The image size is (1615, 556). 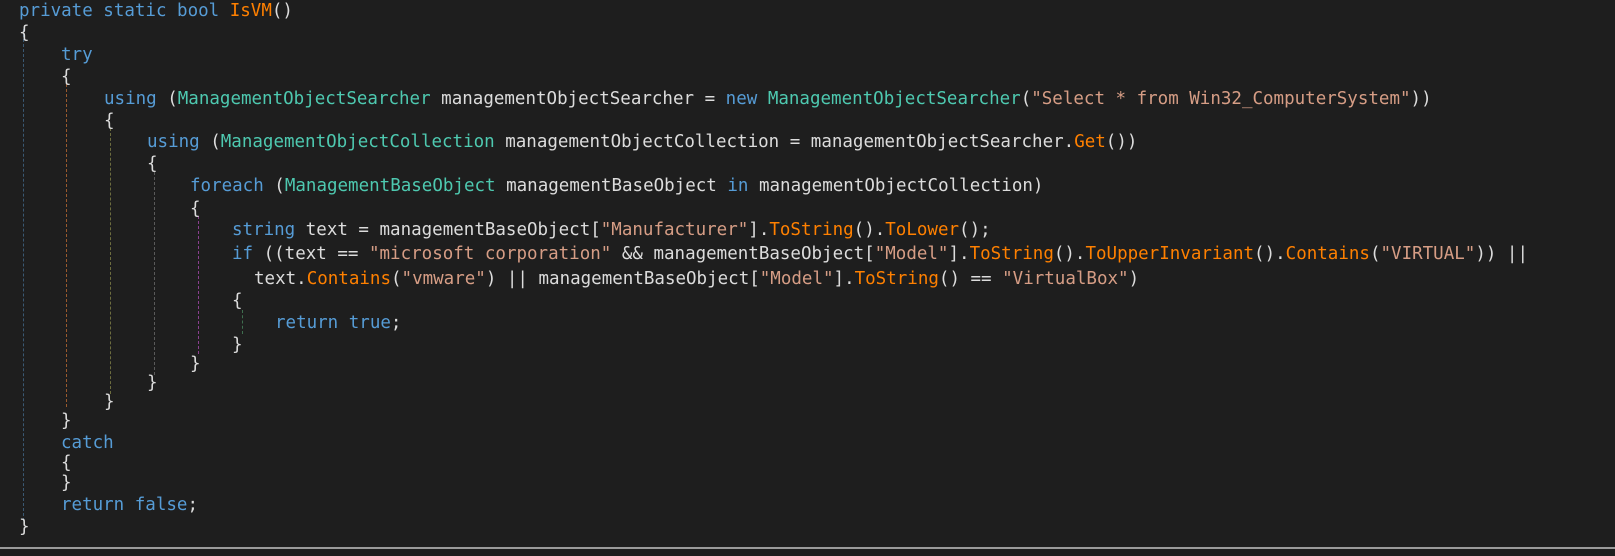 I want to click on code-token: managementBaseObject, so click(x=611, y=186).